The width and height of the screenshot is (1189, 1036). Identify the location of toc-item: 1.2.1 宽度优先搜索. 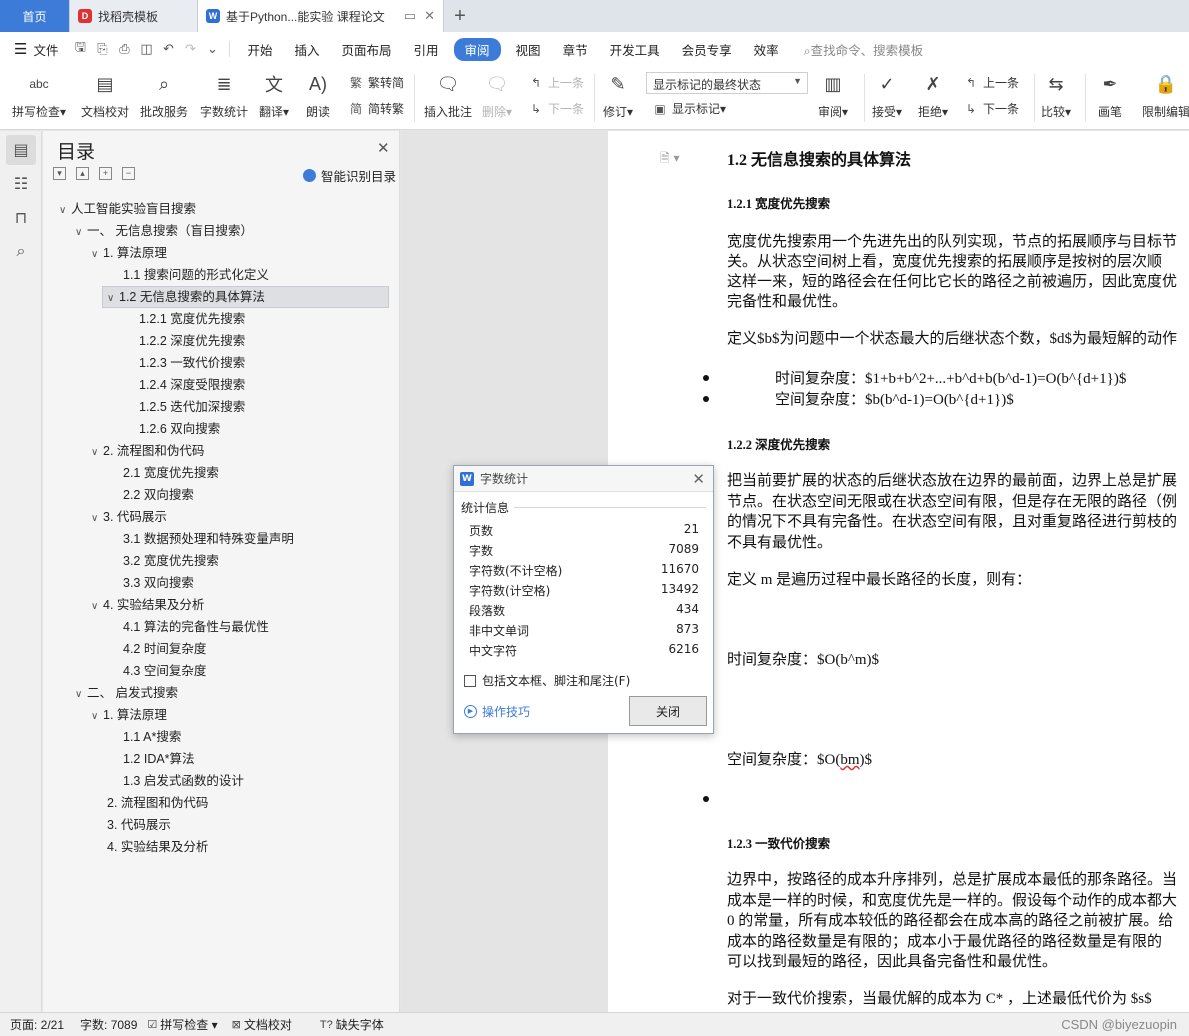
(192, 319).